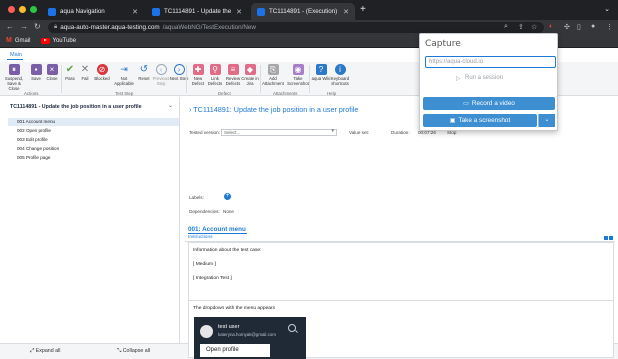 This screenshot has width=618, height=359. I want to click on wiki-icon: ?, so click(321, 69).